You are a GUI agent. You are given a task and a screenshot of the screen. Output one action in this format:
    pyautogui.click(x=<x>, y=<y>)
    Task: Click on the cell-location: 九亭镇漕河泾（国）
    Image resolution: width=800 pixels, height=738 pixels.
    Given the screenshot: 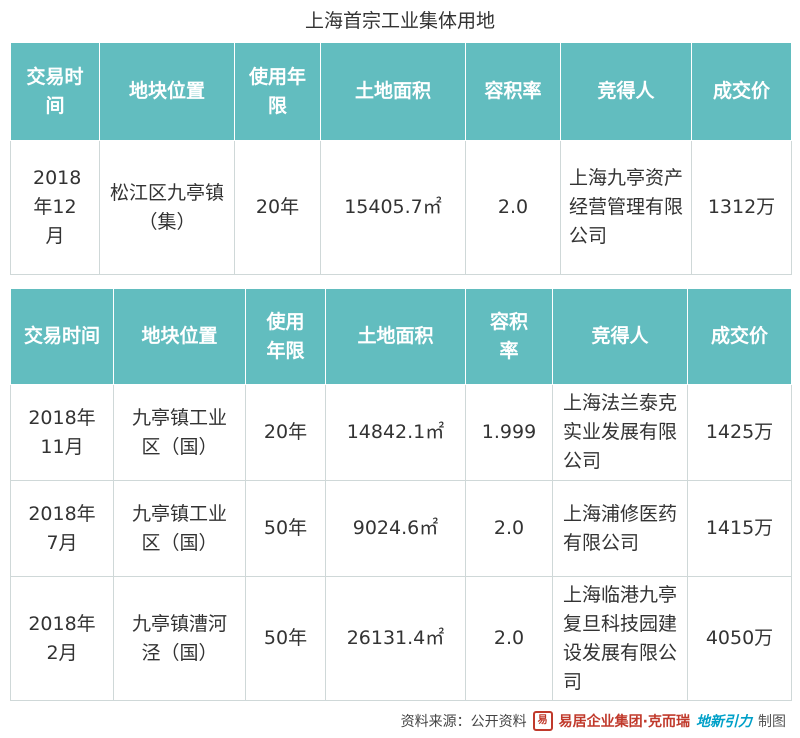 What is the action you would take?
    pyautogui.click(x=179, y=638)
    